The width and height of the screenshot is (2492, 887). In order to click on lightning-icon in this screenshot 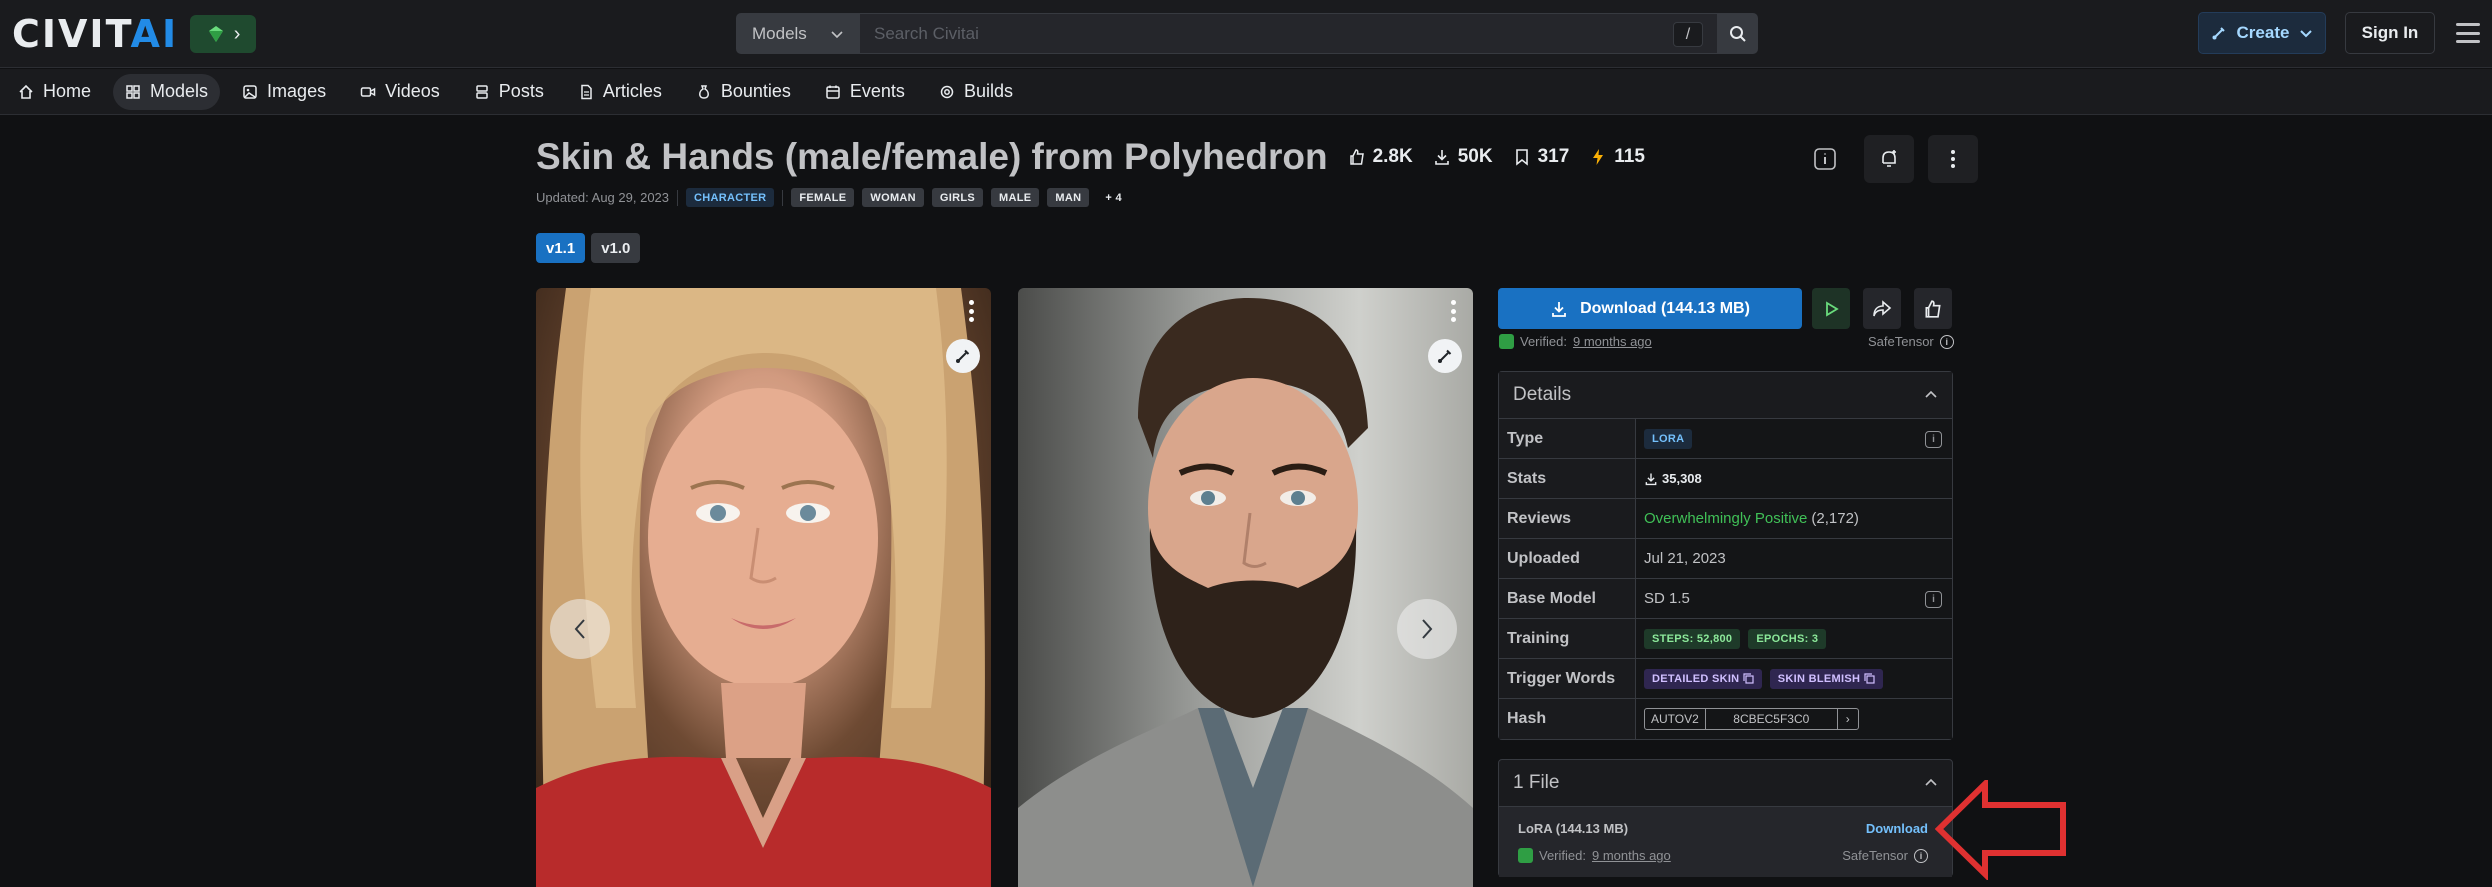, I will do `click(1598, 157)`.